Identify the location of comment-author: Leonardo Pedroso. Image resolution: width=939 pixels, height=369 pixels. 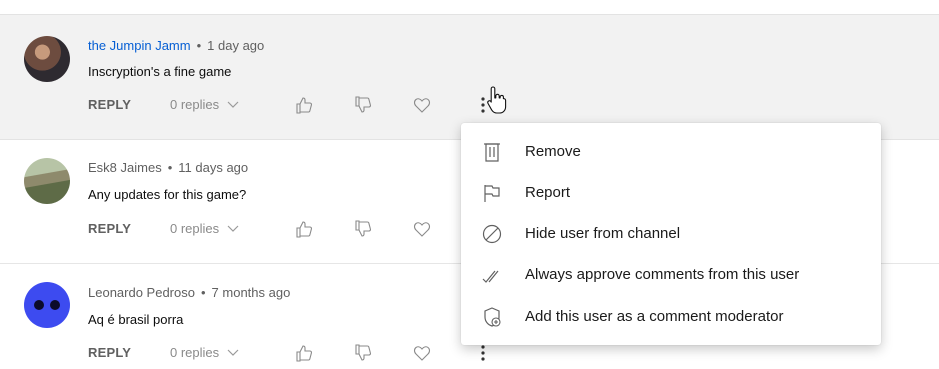
(141, 292).